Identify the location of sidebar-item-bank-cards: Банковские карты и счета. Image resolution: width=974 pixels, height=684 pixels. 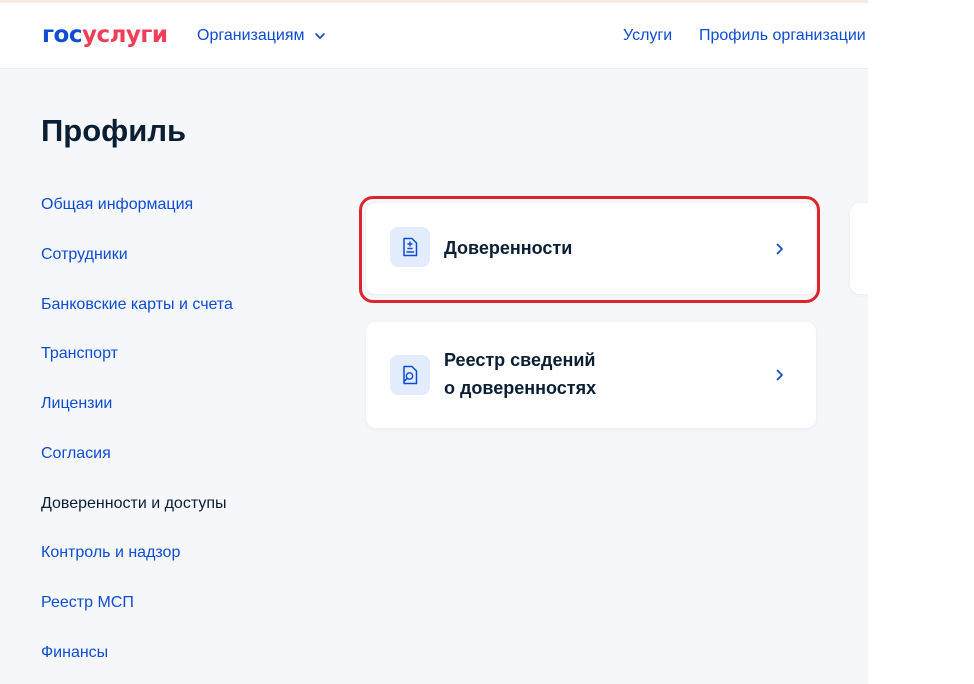
(137, 305).